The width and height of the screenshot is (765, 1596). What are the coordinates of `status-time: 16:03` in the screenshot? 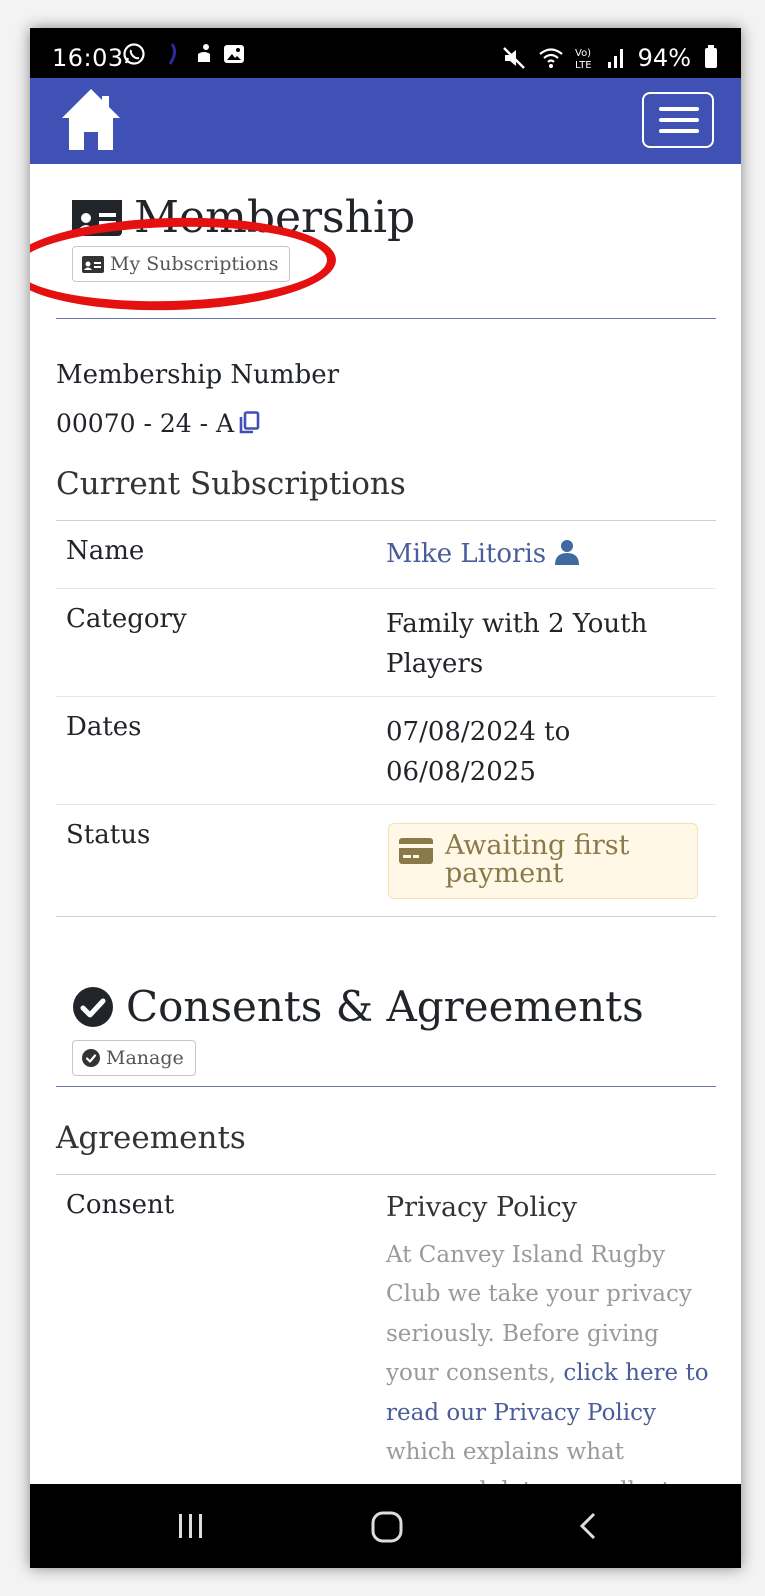 It's located at (88, 58).